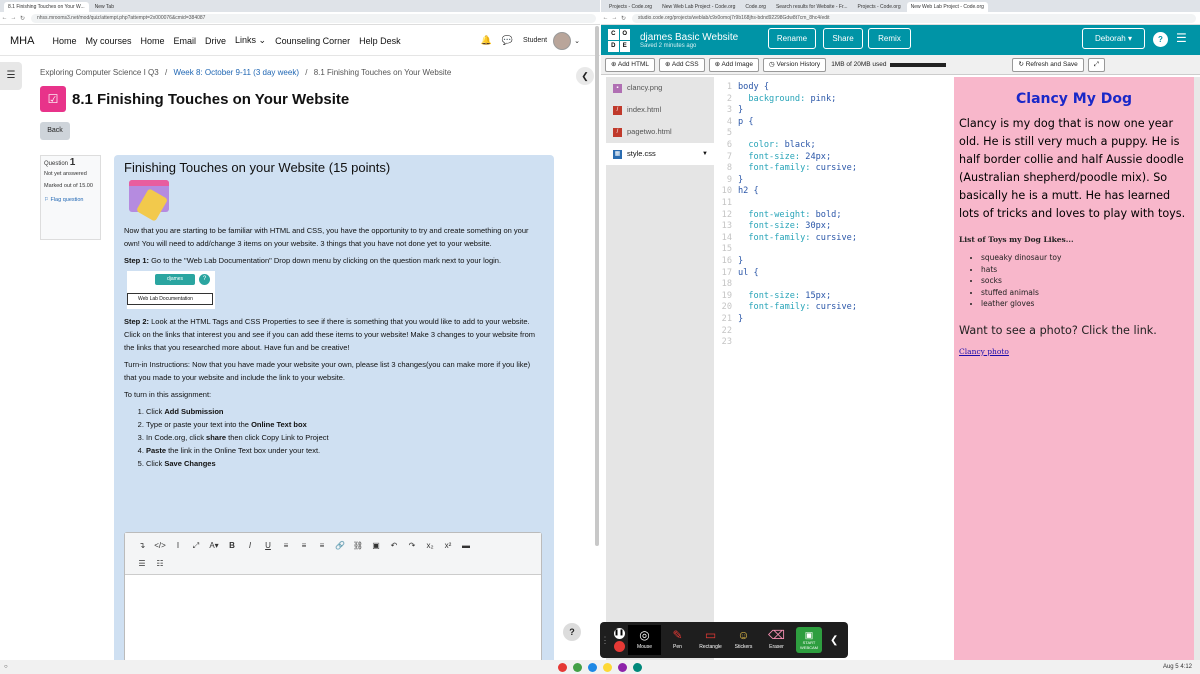 The height and width of the screenshot is (674, 1200). Describe the element at coordinates (236, 72) in the screenshot. I see `breadcrumb-week: Week 8: October 9-11 (3 day week)` at that location.